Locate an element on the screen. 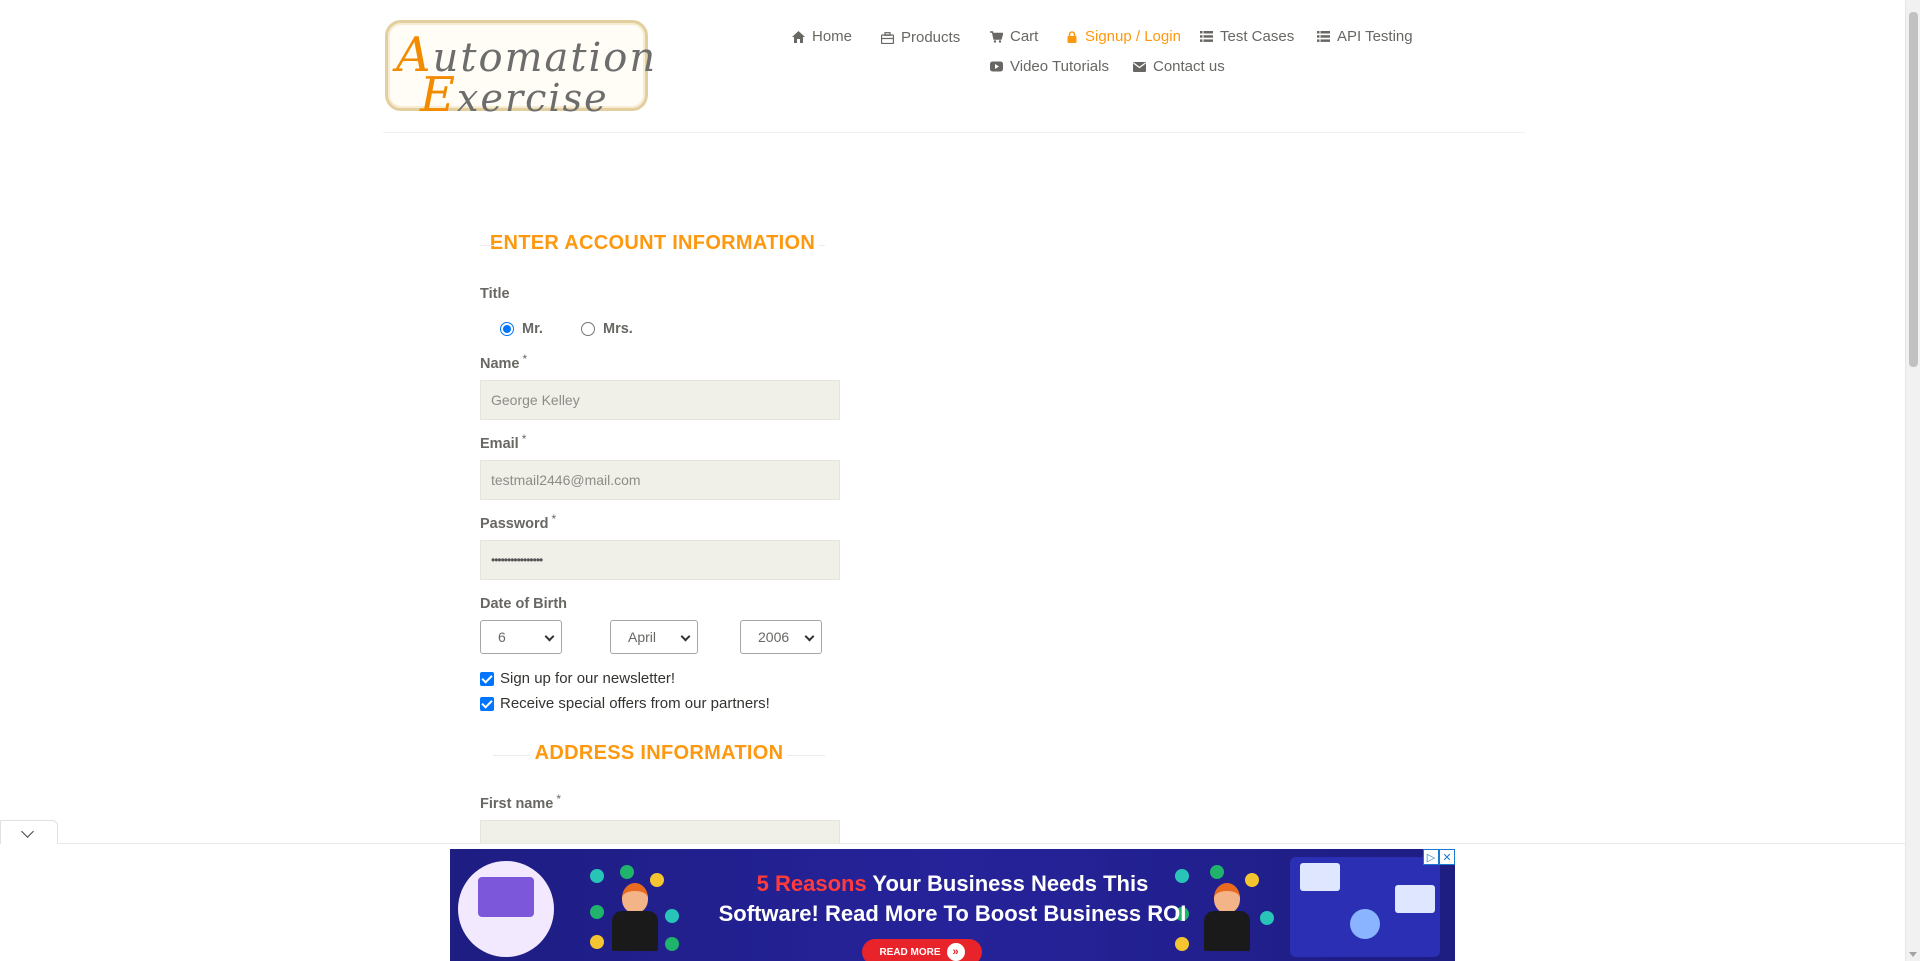 This screenshot has height=961, width=1920. nav-home: Home is located at coordinates (822, 36).